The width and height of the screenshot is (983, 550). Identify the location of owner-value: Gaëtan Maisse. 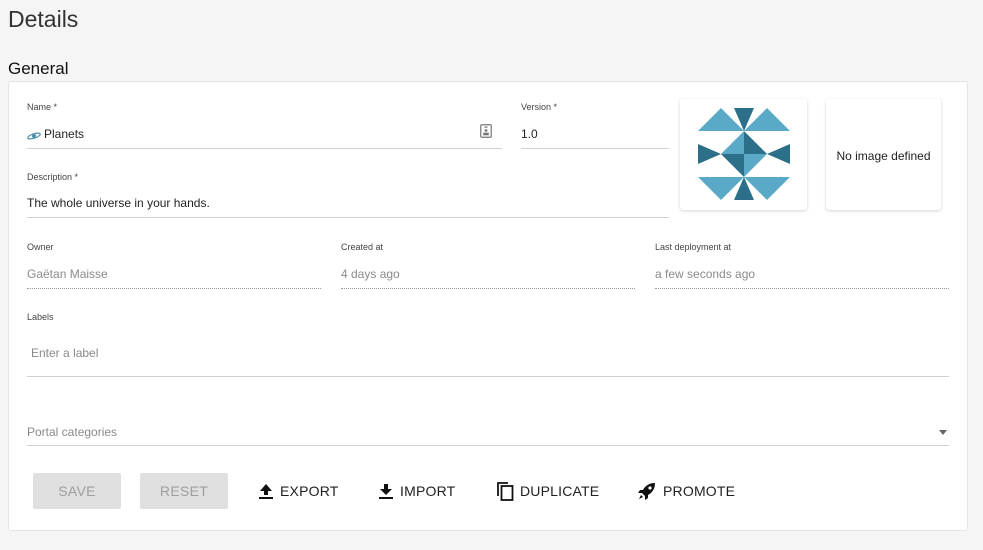
(67, 274).